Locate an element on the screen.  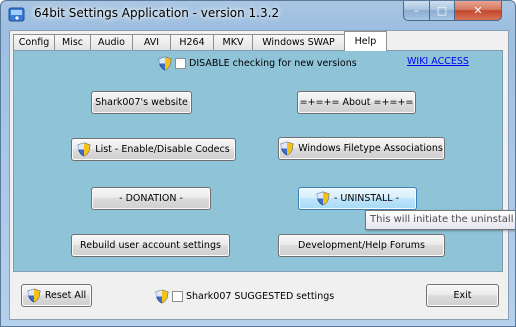
tab-windows-swap: Windows SWAP is located at coordinates (298, 42).